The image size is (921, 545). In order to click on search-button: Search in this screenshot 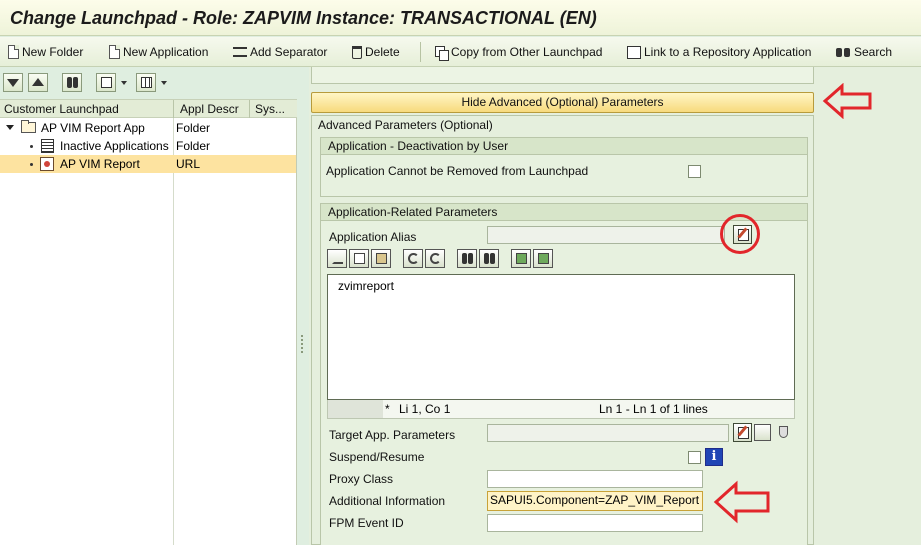, I will do `click(864, 52)`.